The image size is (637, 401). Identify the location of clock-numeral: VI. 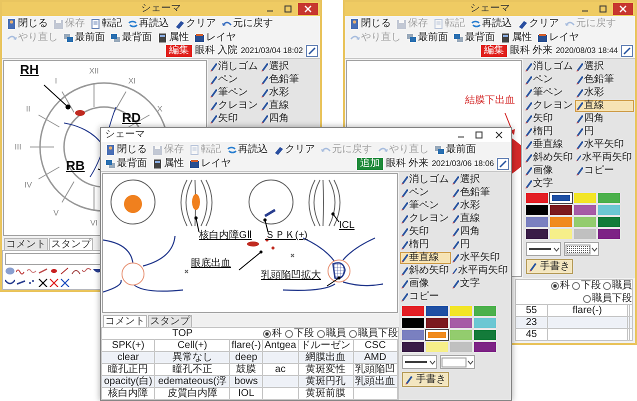
(94, 223).